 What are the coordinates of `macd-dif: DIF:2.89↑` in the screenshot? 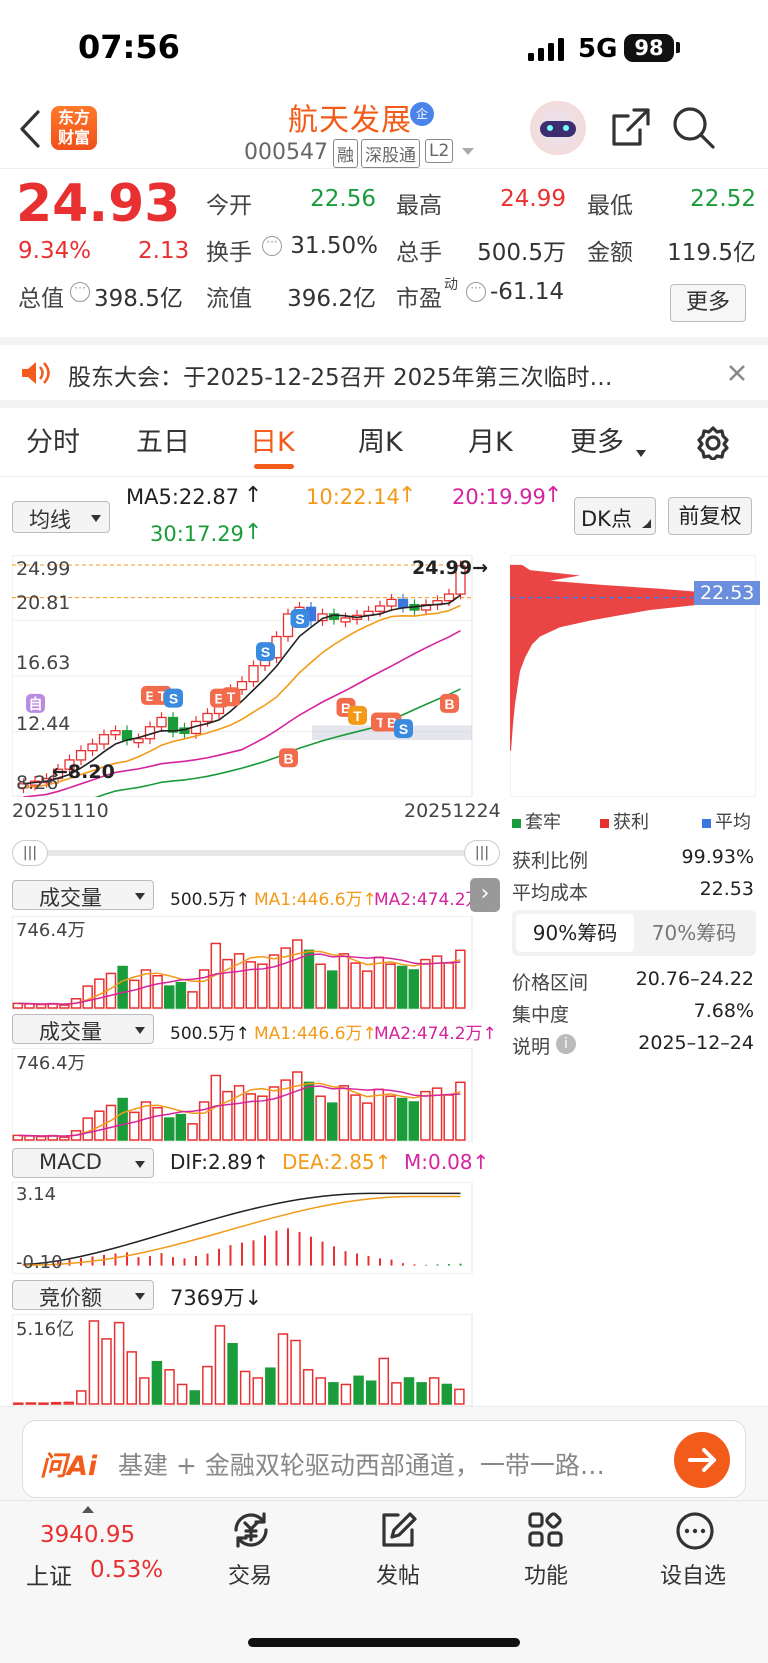 It's located at (220, 1162).